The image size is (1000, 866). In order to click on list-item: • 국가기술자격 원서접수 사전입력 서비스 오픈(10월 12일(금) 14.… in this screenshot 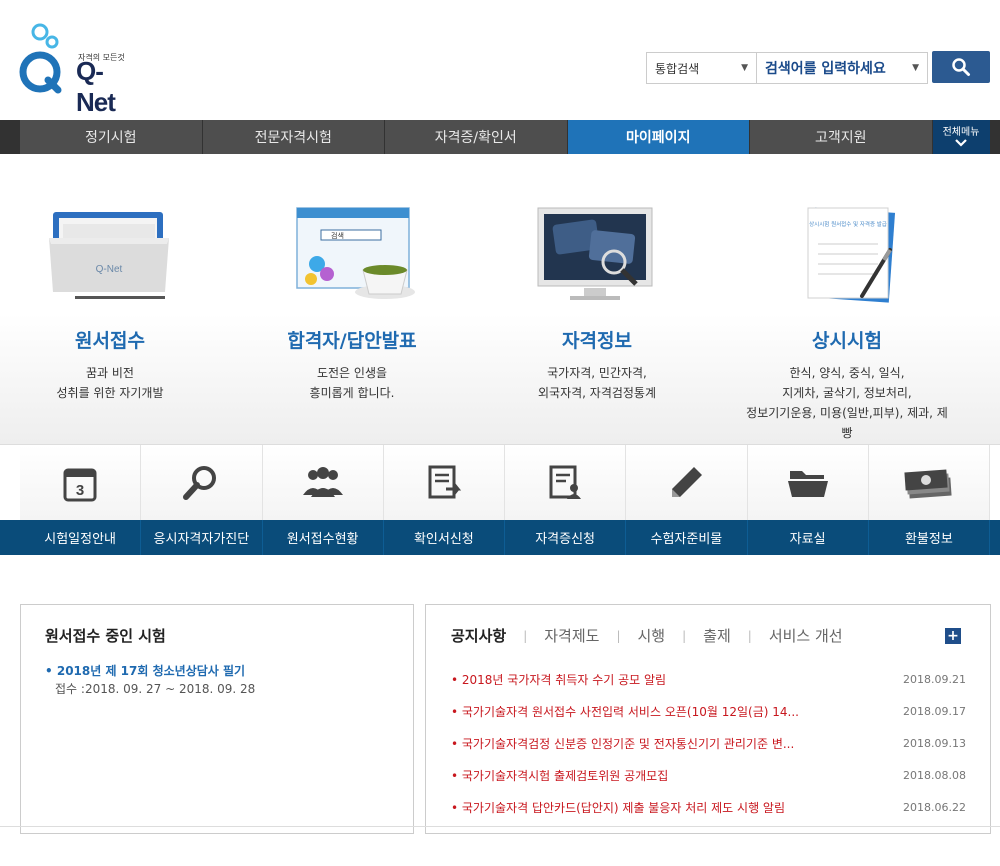, I will do `click(708, 711)`.